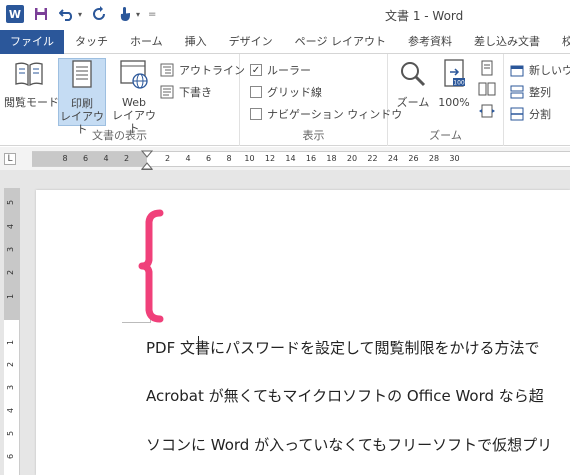  Describe the element at coordinates (393, 158) in the screenshot. I see `ruler-number: 24` at that location.